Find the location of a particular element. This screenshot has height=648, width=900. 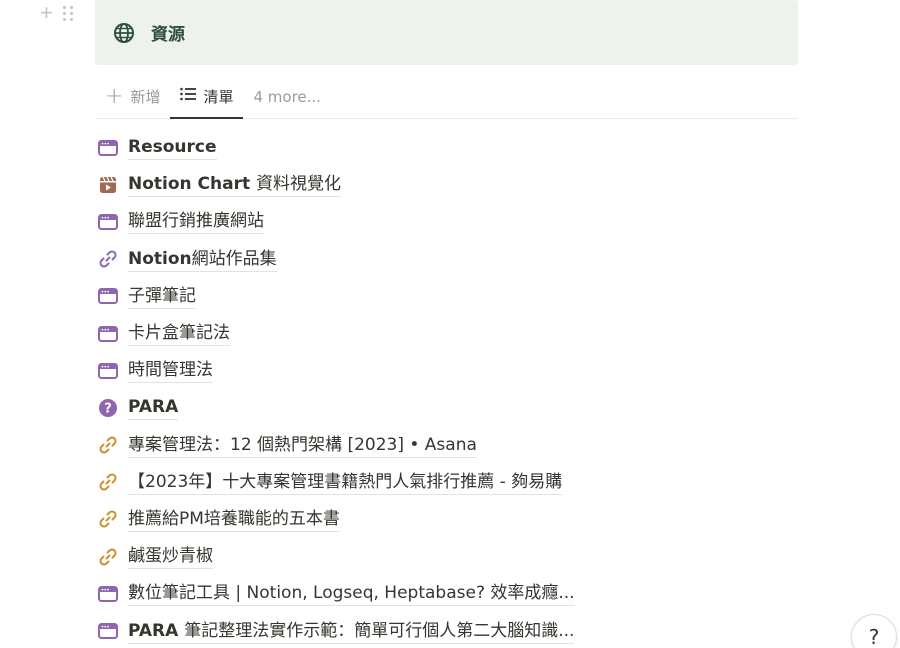

list-item-label: Notion Chart 資料視覺化 is located at coordinates (235, 185).